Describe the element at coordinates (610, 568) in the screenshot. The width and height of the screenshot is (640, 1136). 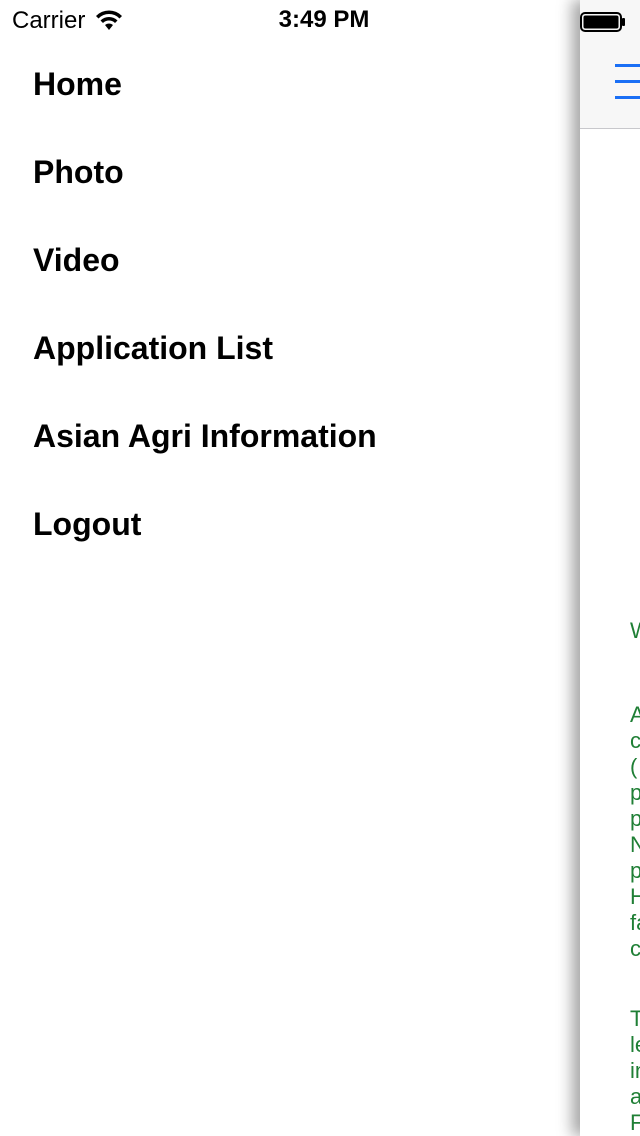
I see `main-panel: W A c ( p p N p H fa c T le in a F` at that location.